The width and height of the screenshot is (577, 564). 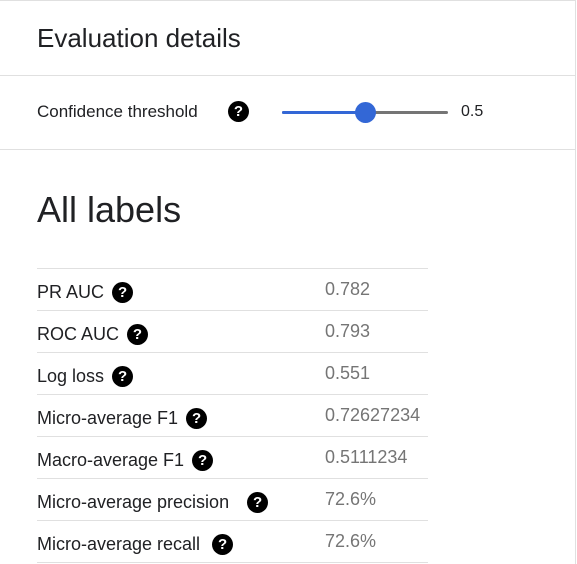 I want to click on metric-label-text: Macro-average F1, so click(x=111, y=460).